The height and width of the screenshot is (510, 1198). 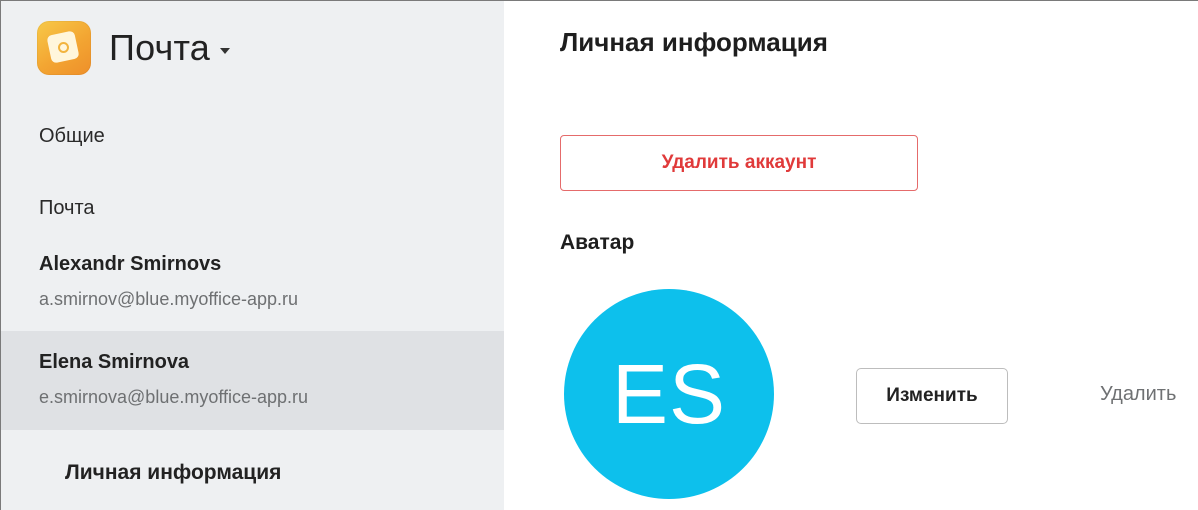 I want to click on avatar-initials: ES, so click(x=669, y=393).